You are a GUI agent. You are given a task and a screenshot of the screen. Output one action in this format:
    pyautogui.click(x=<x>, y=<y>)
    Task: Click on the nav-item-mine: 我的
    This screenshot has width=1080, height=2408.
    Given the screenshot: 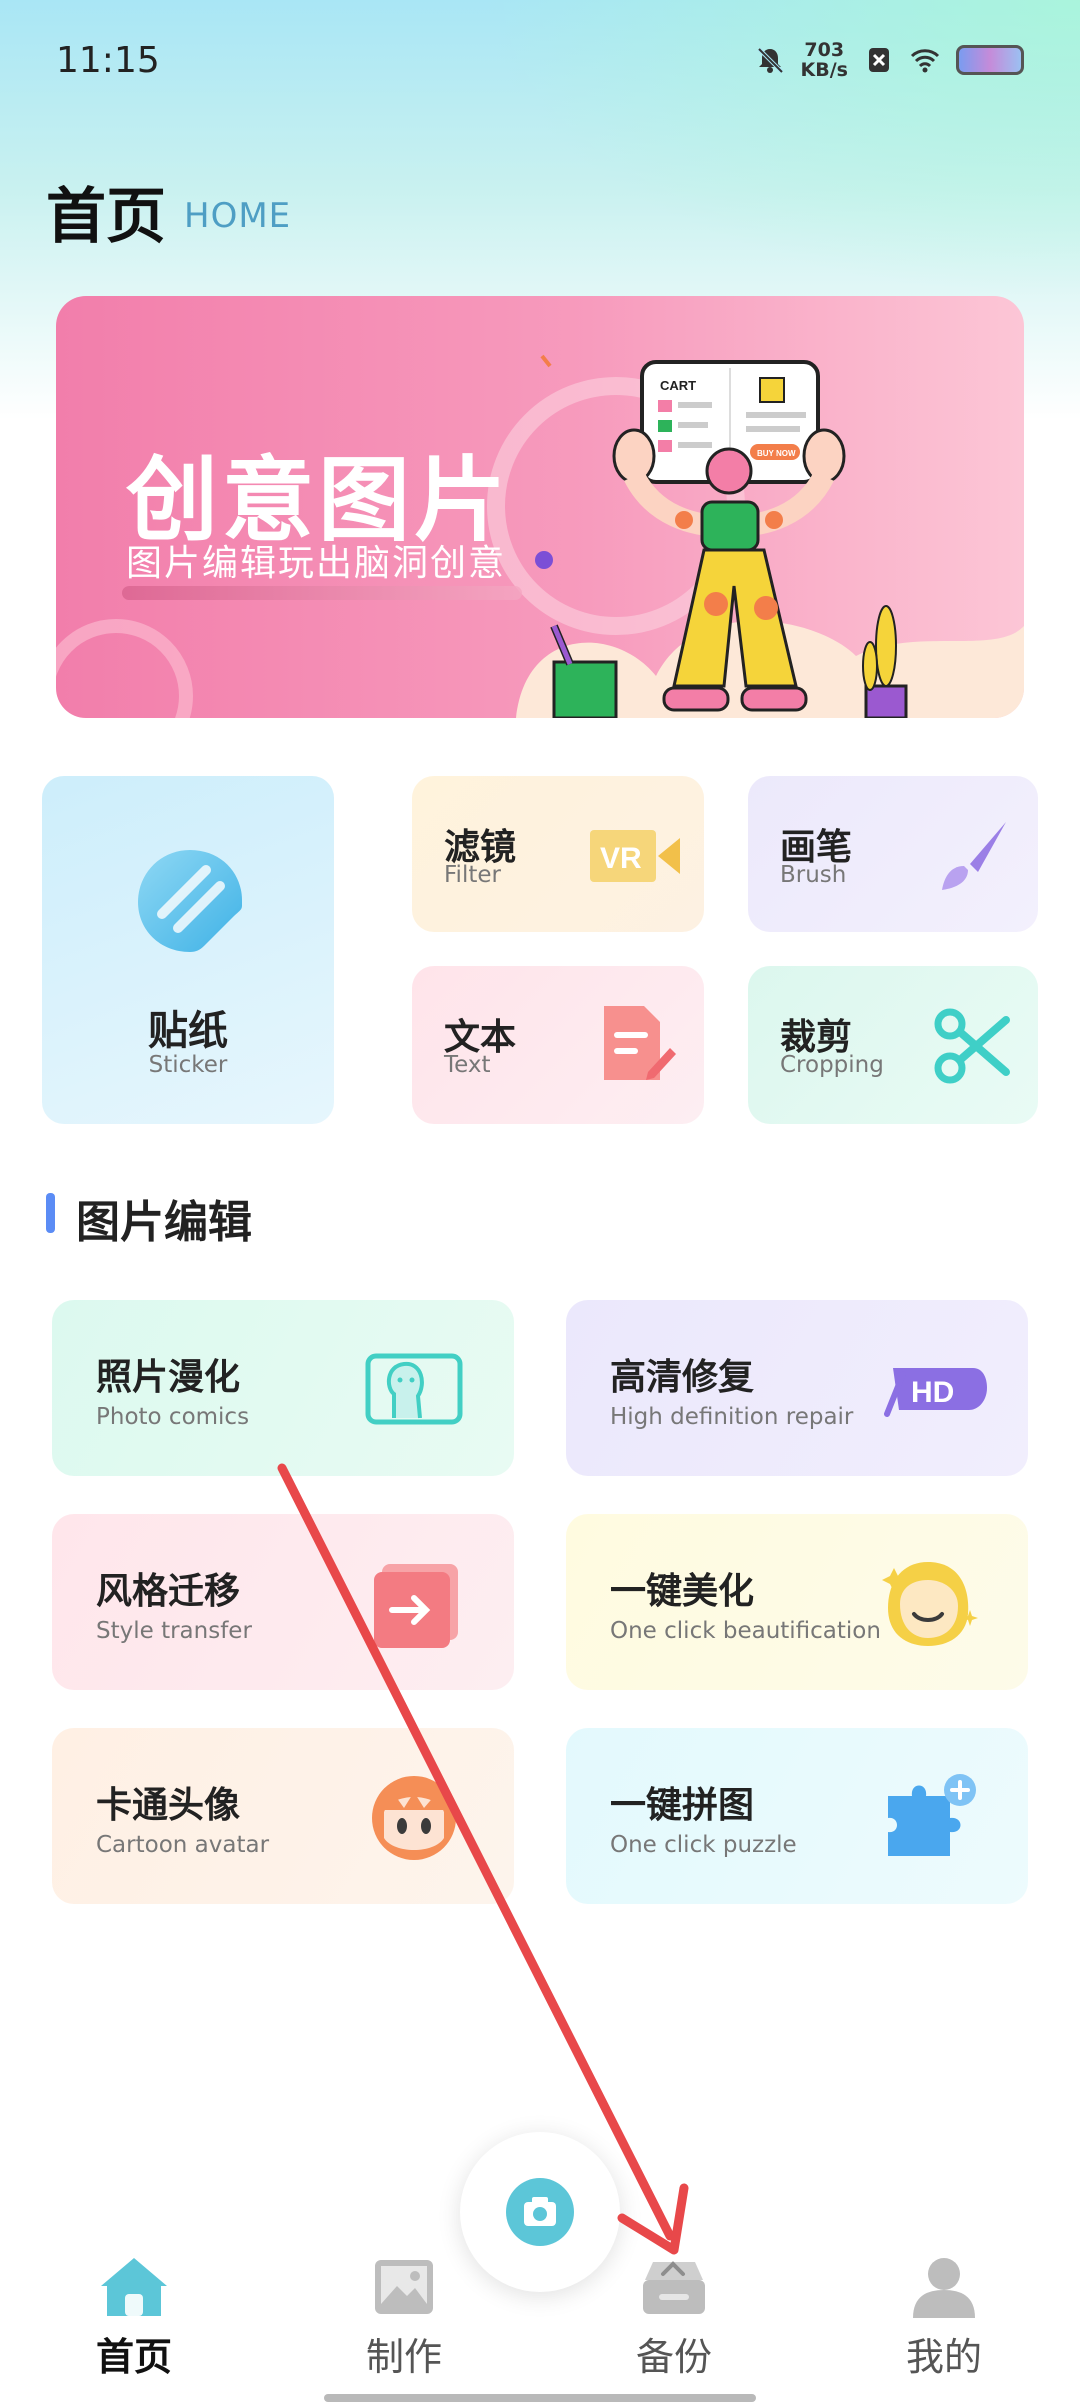 What is the action you would take?
    pyautogui.click(x=944, y=2318)
    